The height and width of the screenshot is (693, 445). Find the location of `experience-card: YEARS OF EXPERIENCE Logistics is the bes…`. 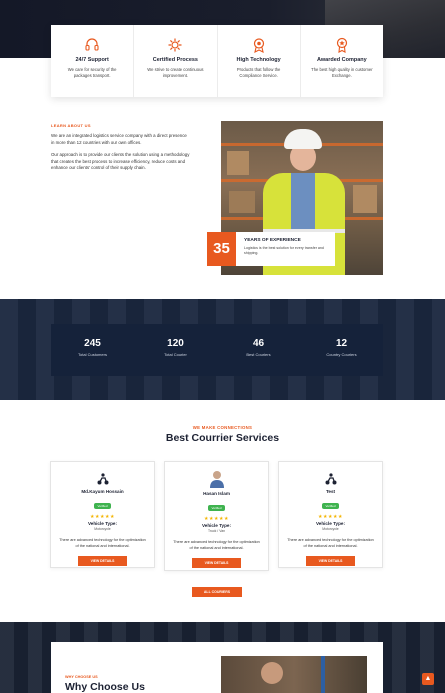

experience-card: YEARS OF EXPERIENCE Logistics is the bes… is located at coordinates (285, 249).